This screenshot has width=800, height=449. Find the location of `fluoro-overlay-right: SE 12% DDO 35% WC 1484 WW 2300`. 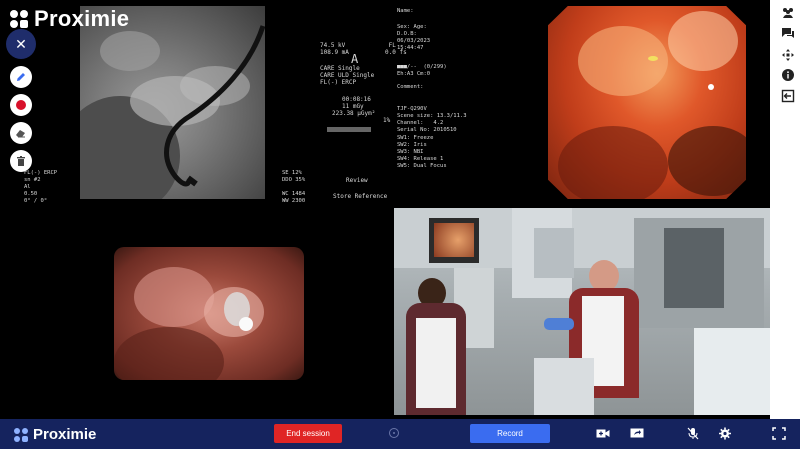

fluoro-overlay-right: SE 12% DDO 35% WC 1484 WW 2300 is located at coordinates (294, 187).